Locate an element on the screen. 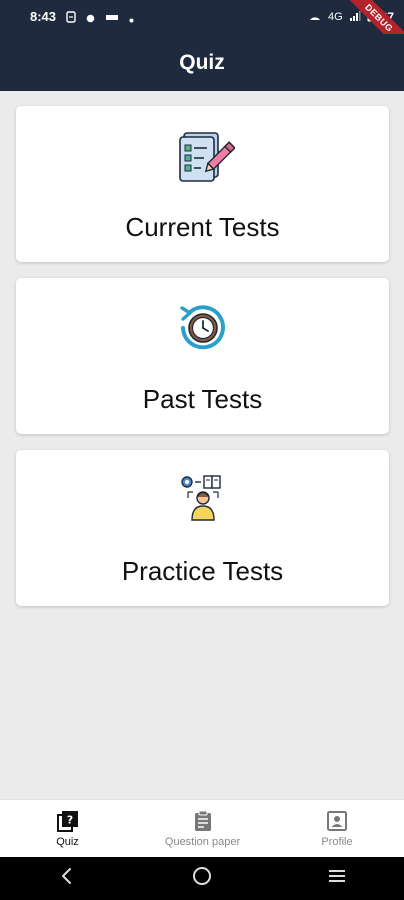 The image size is (404, 900). back-chevron-icon is located at coordinates (67, 878).